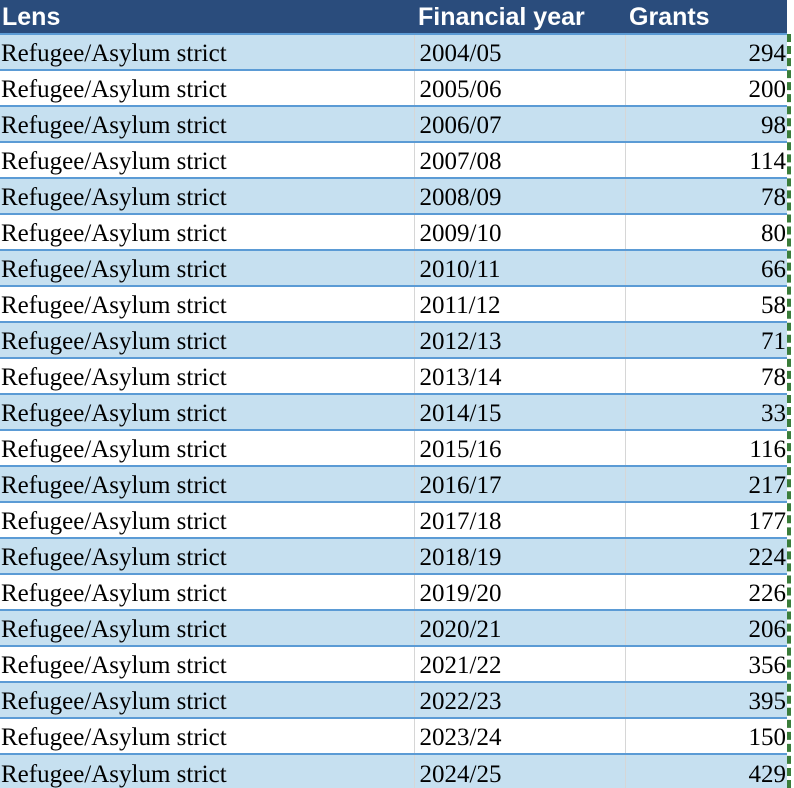 The width and height of the screenshot is (794, 788). Describe the element at coordinates (705, 735) in the screenshot. I see `cell-grants: 150` at that location.